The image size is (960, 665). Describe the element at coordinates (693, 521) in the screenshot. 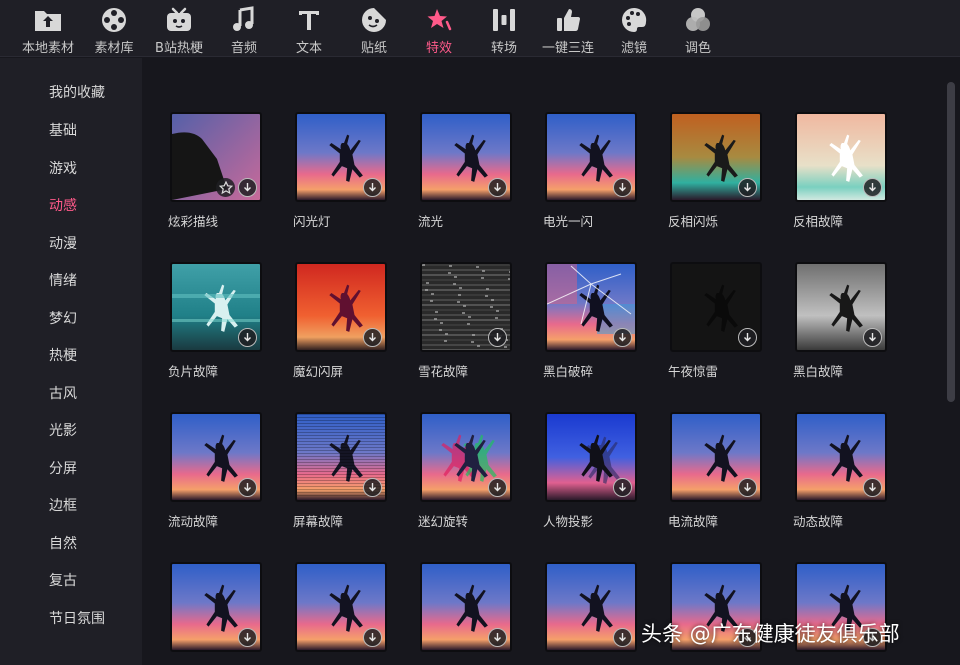

I see `effect-label: 电流故障` at that location.